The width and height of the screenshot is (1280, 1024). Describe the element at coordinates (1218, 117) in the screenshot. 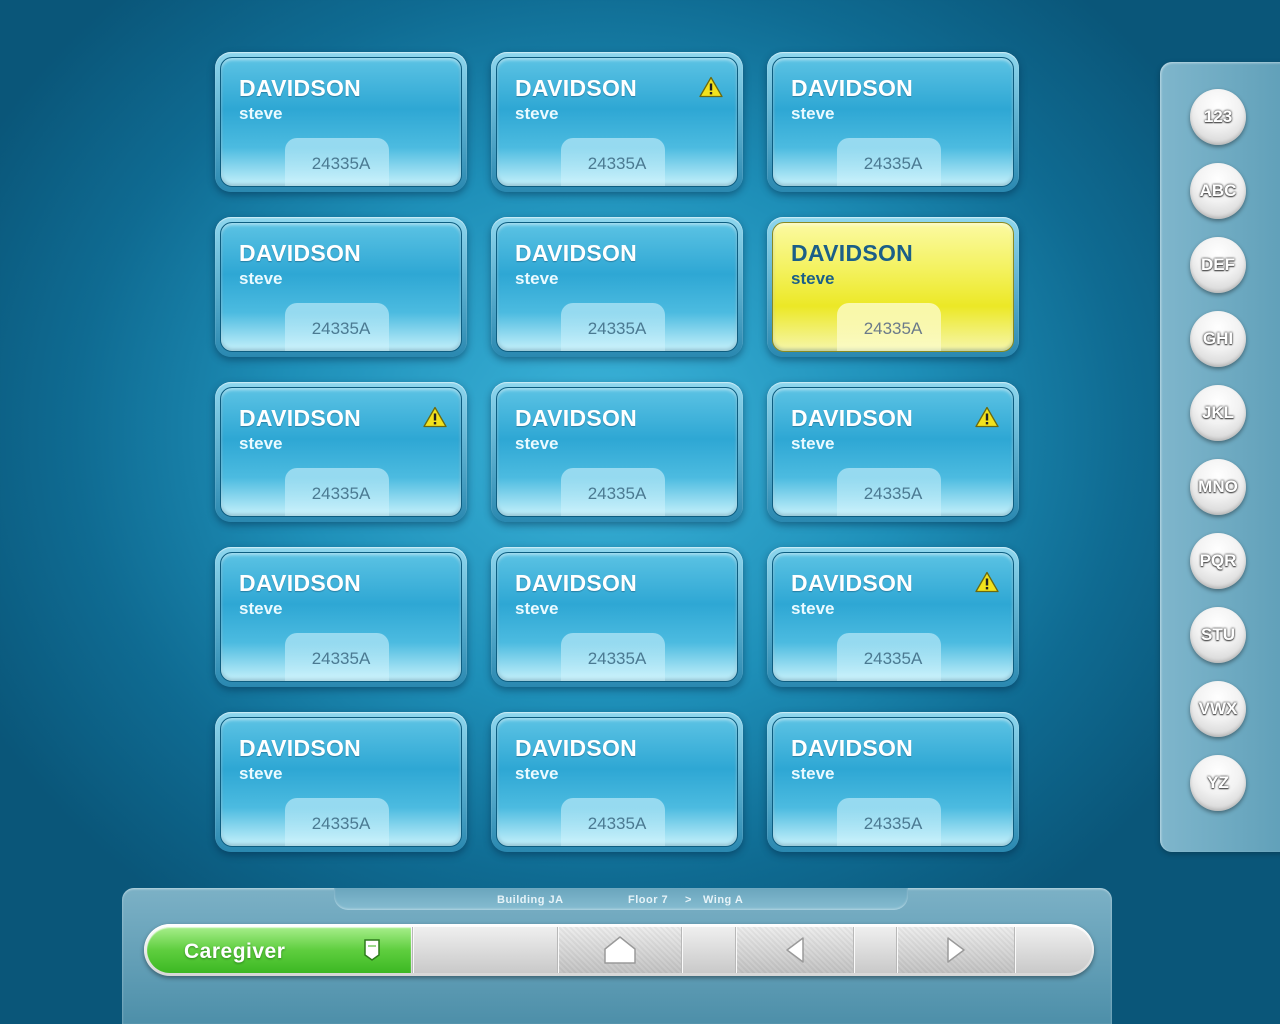

I see `alpha-index-button: 123` at that location.